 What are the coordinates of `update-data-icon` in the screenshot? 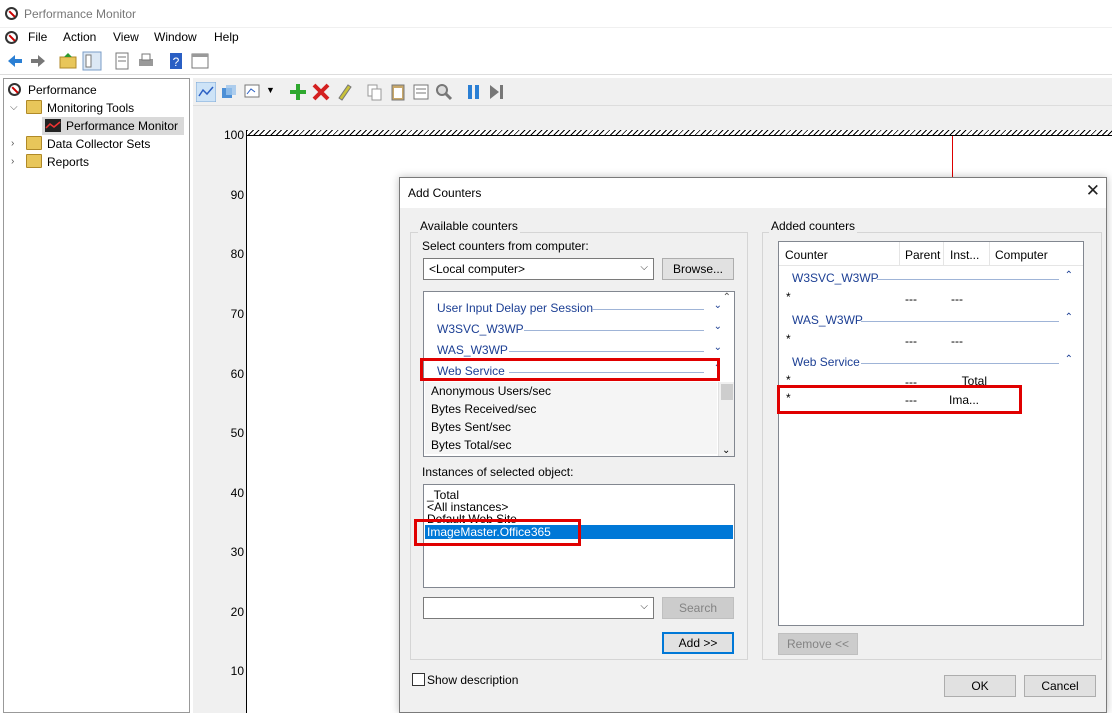 It's located at (497, 92).